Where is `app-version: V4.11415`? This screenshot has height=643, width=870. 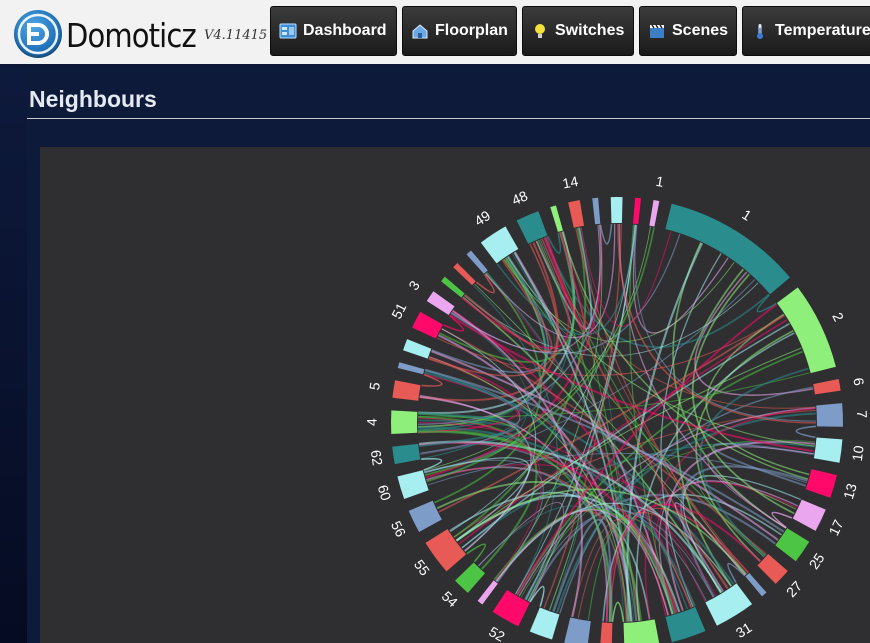
app-version: V4.11415 is located at coordinates (236, 35).